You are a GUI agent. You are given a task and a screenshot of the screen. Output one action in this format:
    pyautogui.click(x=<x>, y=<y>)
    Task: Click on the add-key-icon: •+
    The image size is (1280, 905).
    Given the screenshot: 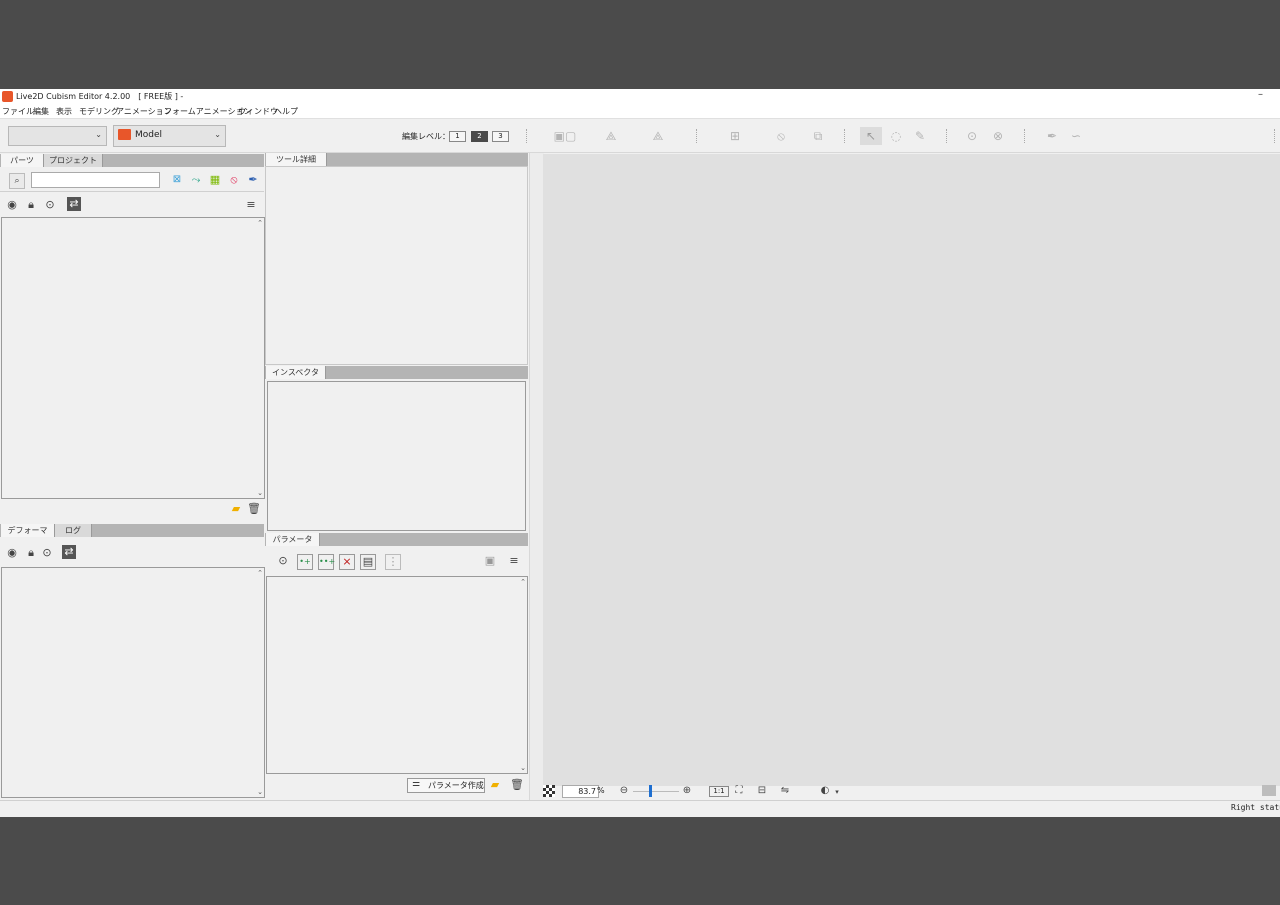 What is the action you would take?
    pyautogui.click(x=305, y=562)
    